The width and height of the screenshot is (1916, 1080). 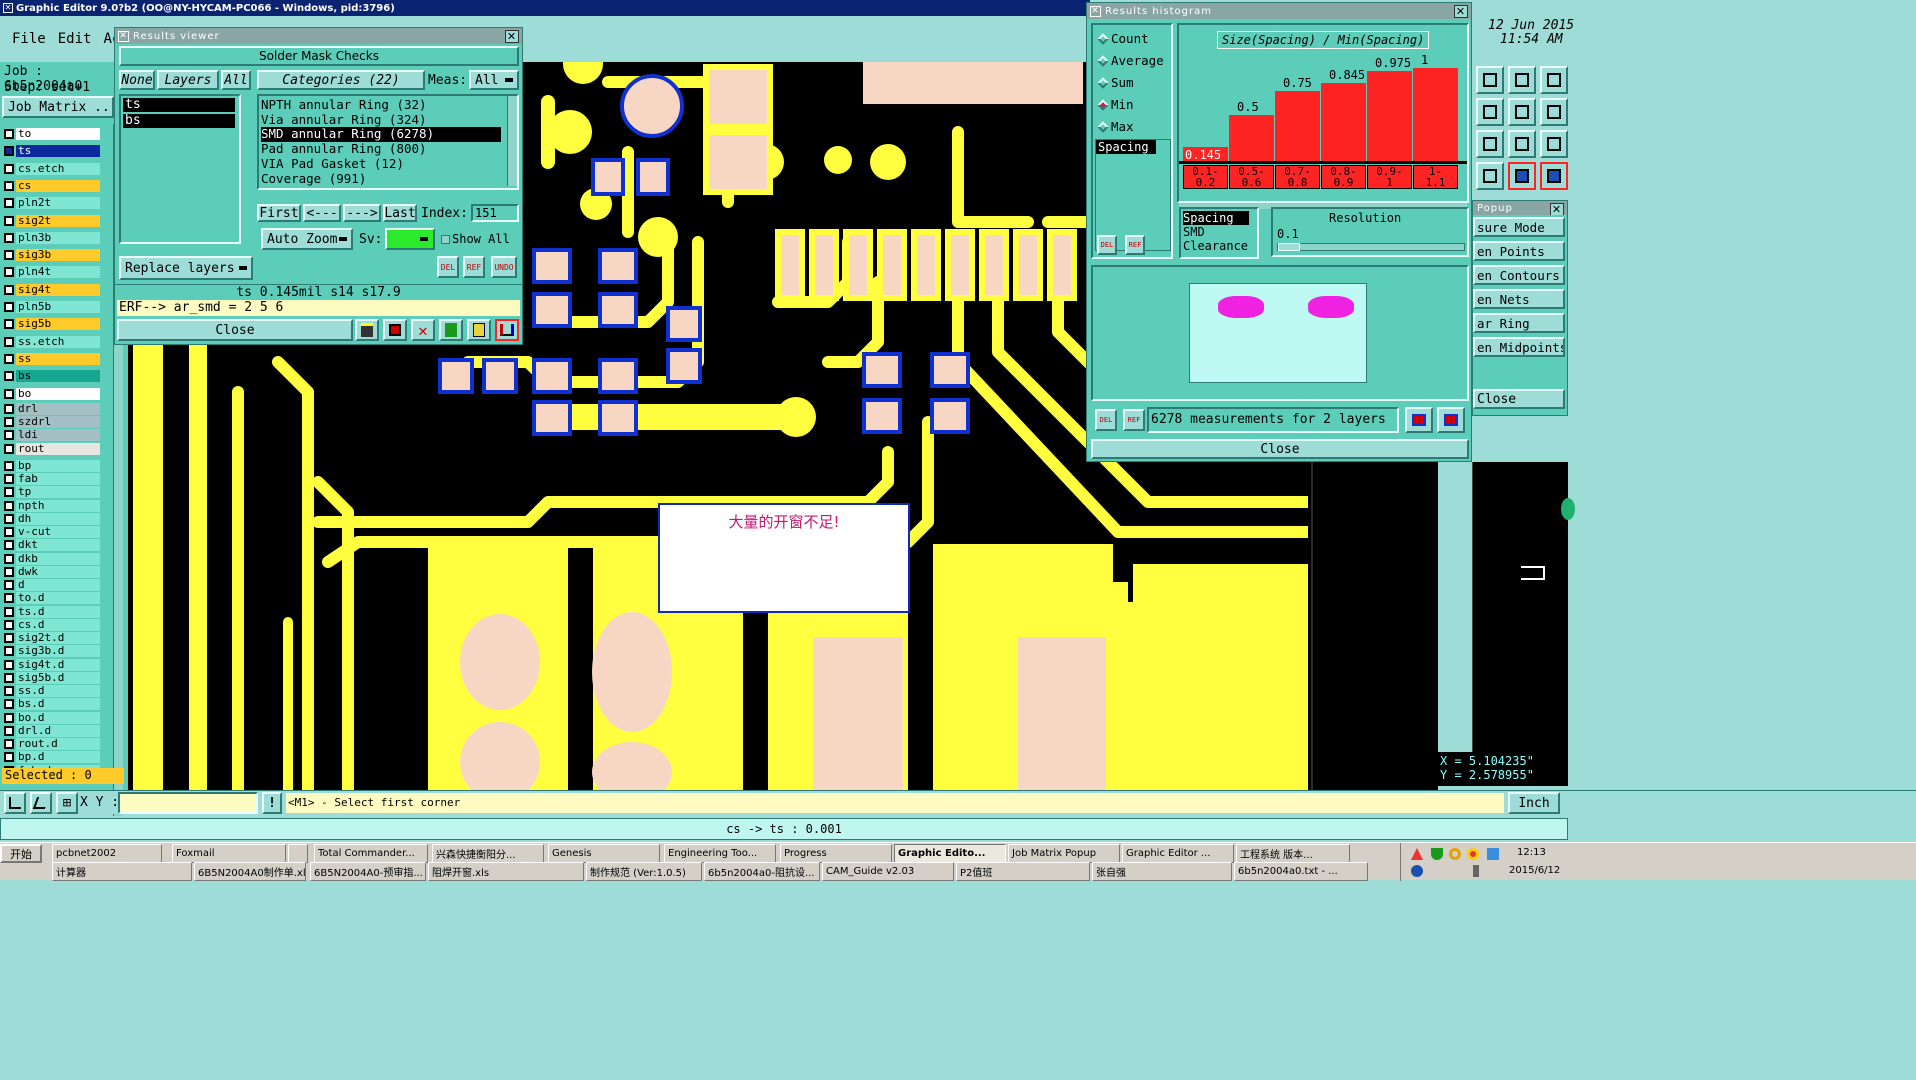 I want to click on layer-row-sig2t: sig2t, so click(x=52, y=220).